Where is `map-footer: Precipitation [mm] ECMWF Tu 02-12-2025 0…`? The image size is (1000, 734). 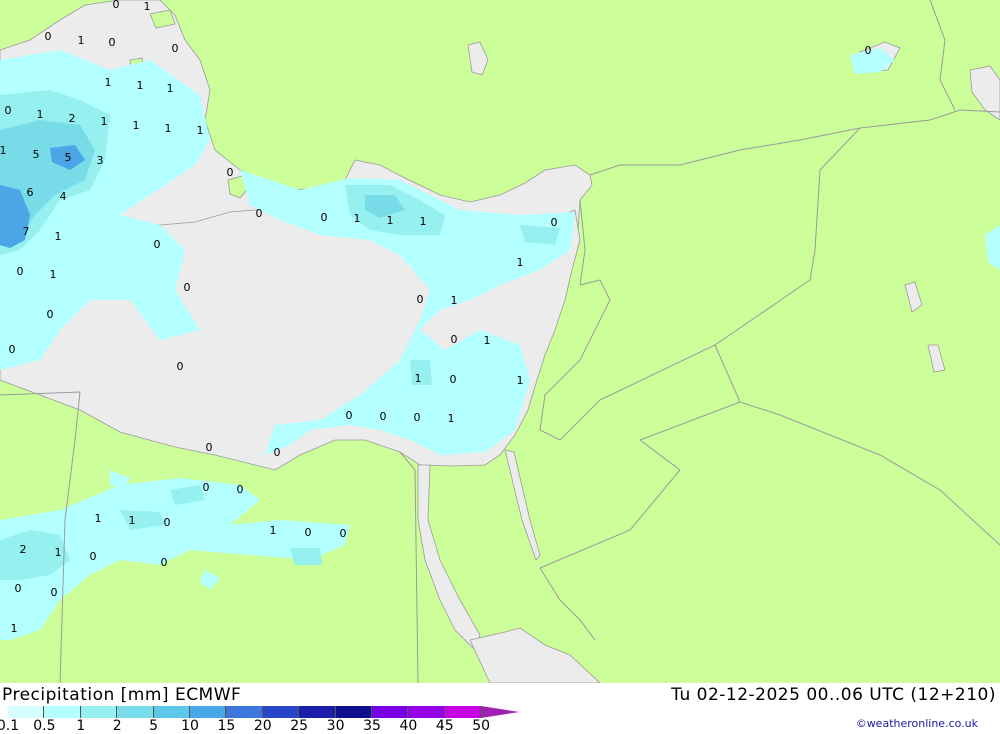 map-footer: Precipitation [mm] ECMWF Tu 02-12-2025 0… is located at coordinates (500, 708).